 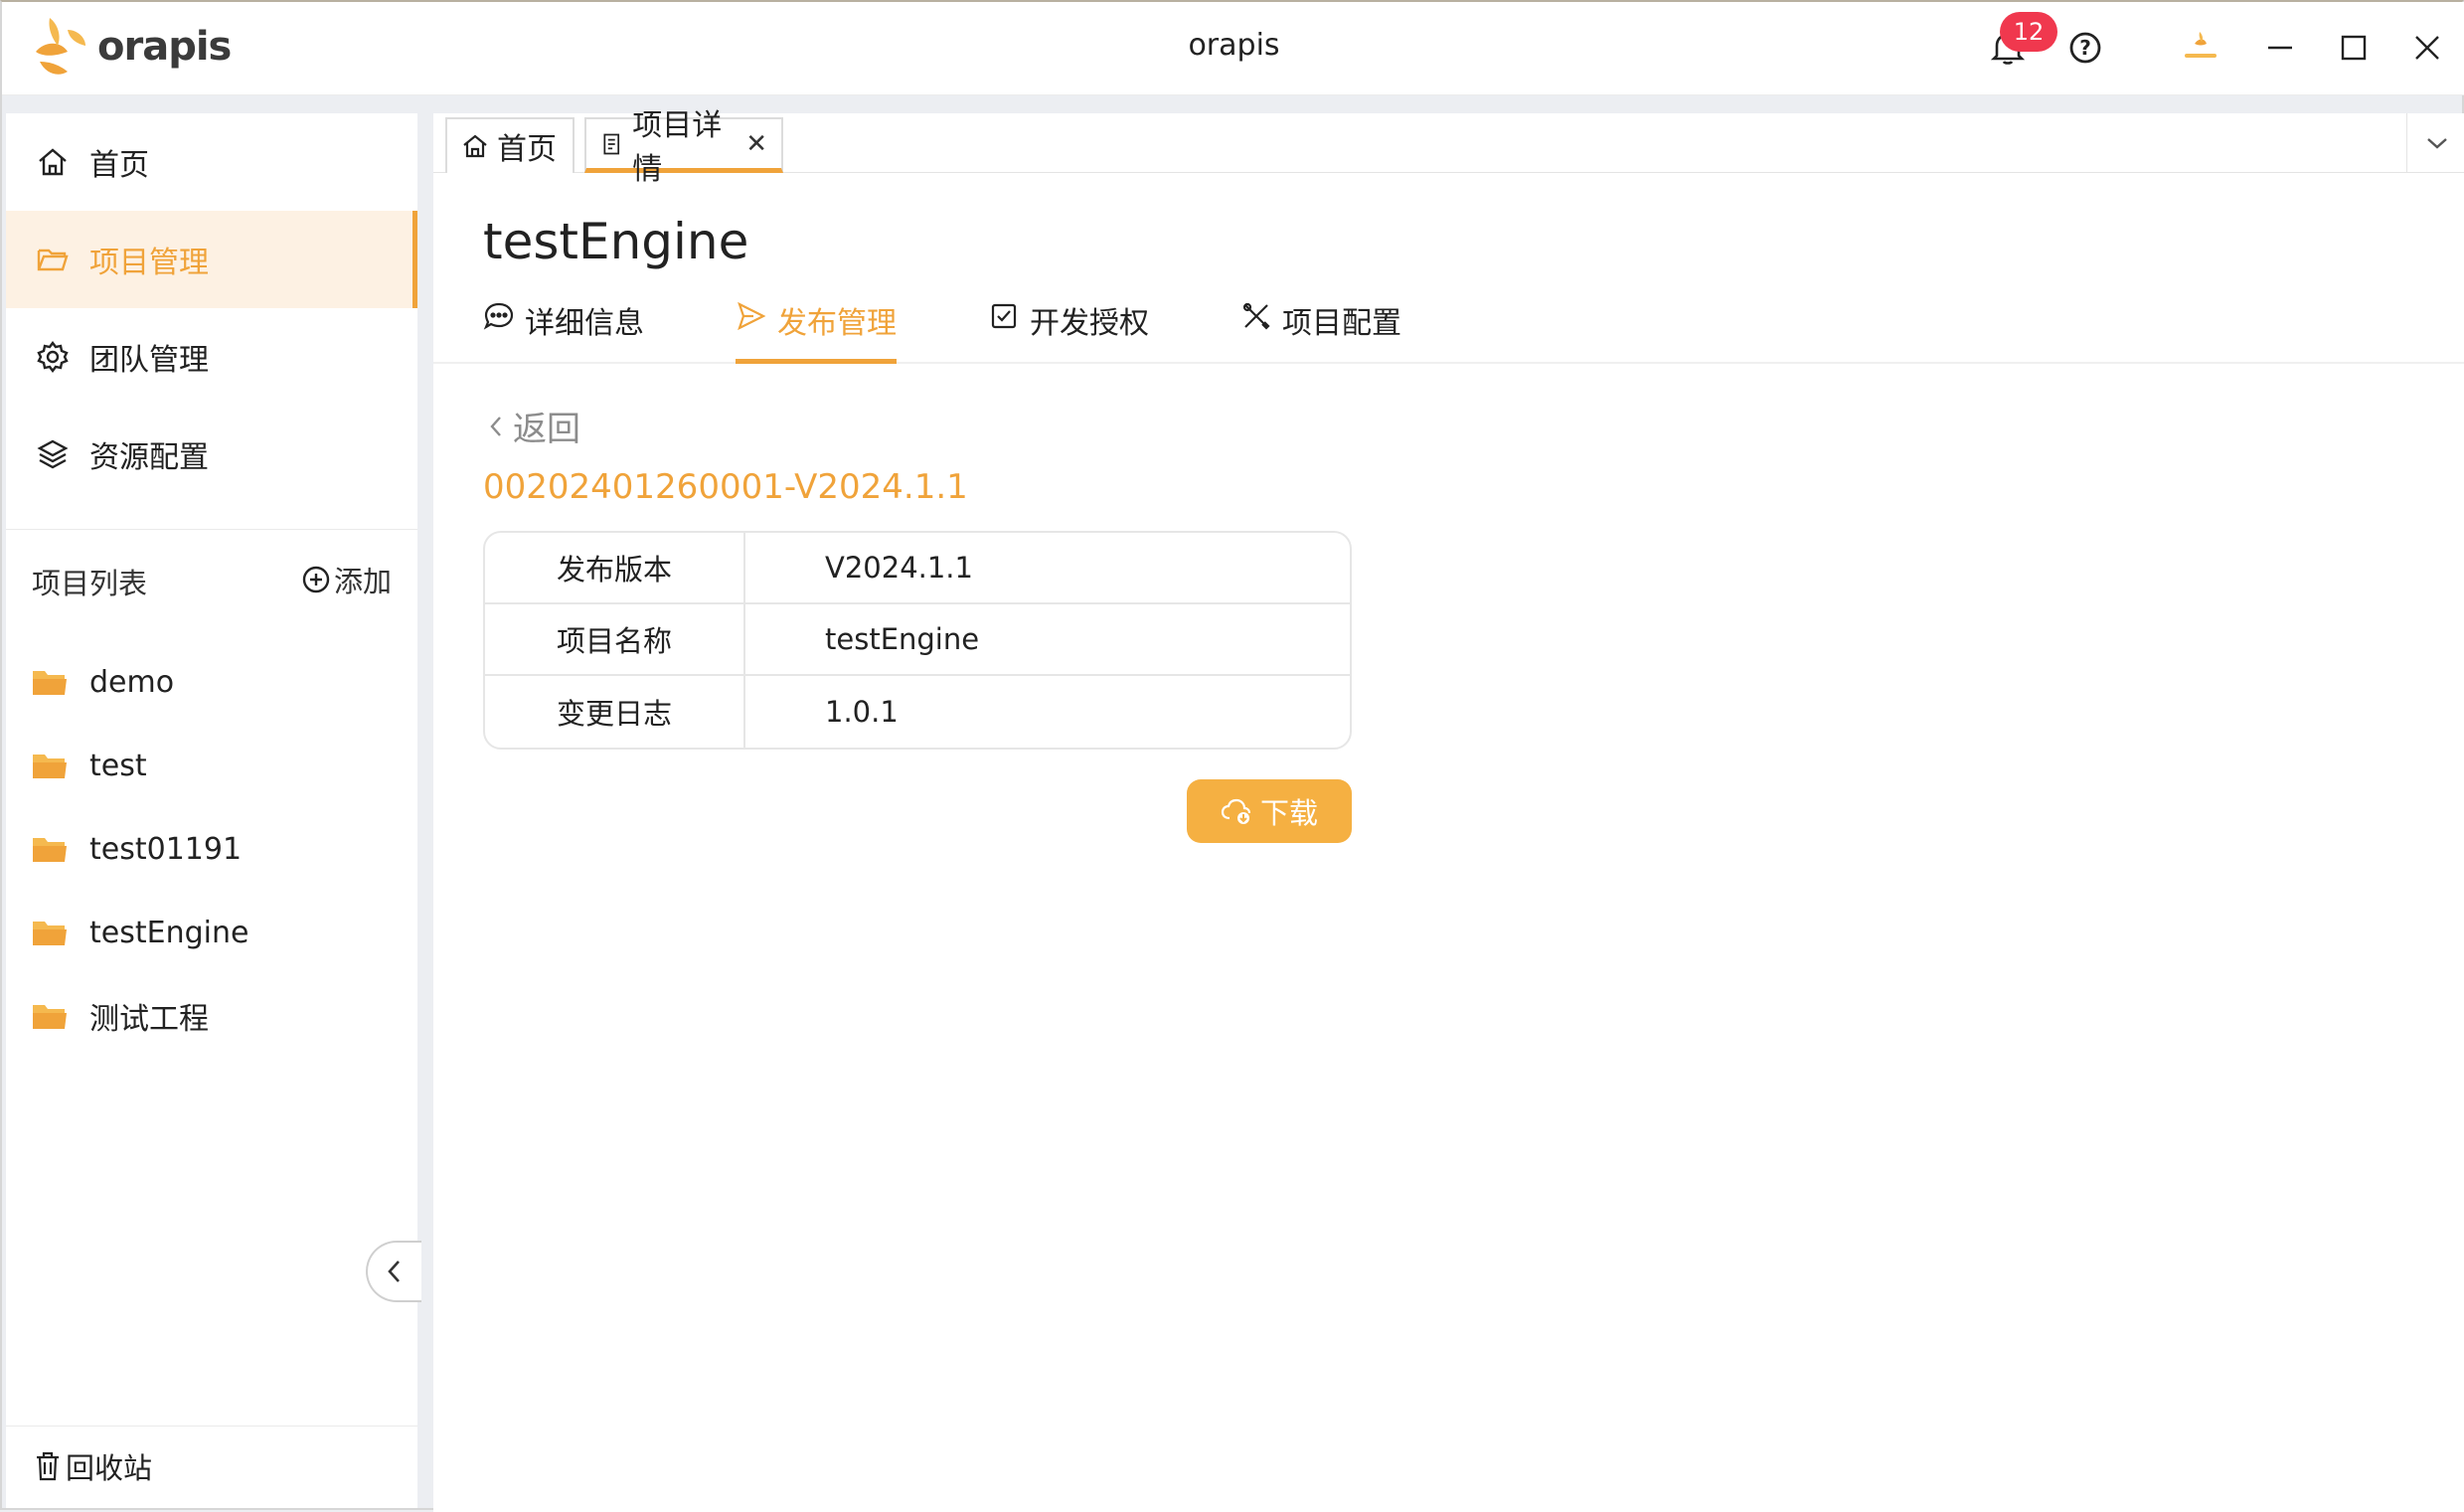 I want to click on tab-label: 首页, so click(x=527, y=149).